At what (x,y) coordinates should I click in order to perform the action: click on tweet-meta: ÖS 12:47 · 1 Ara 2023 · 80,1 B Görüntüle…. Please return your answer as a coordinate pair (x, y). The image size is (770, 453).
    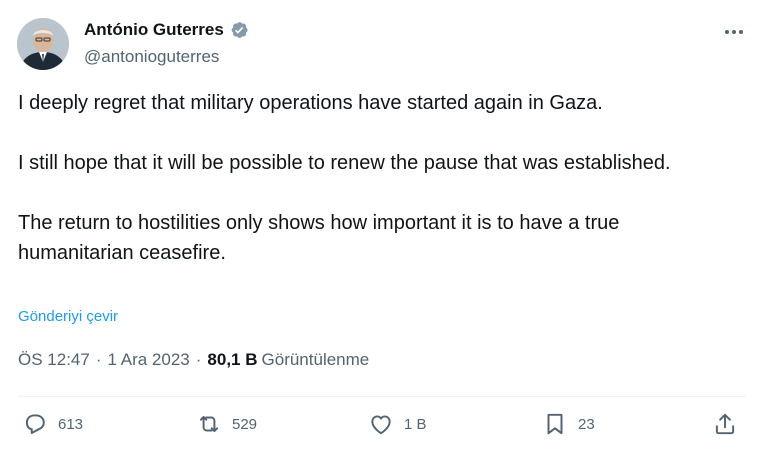
    Looking at the image, I should click on (193, 360).